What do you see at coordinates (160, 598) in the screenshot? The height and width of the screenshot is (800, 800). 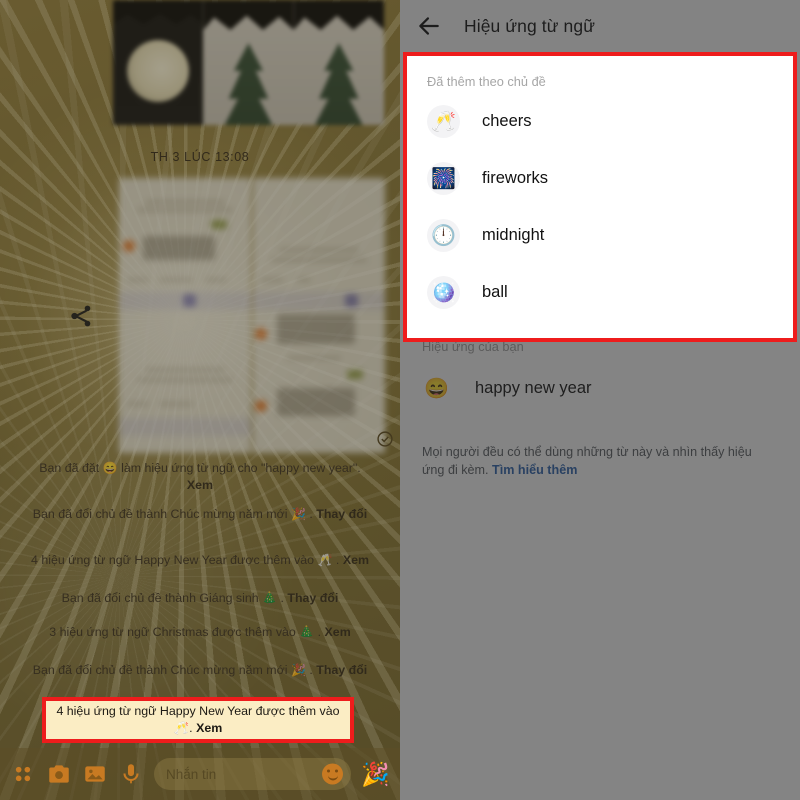 I see `message-text: Bạn đã đổi chủ đề thành Giáng sinh` at bounding box center [160, 598].